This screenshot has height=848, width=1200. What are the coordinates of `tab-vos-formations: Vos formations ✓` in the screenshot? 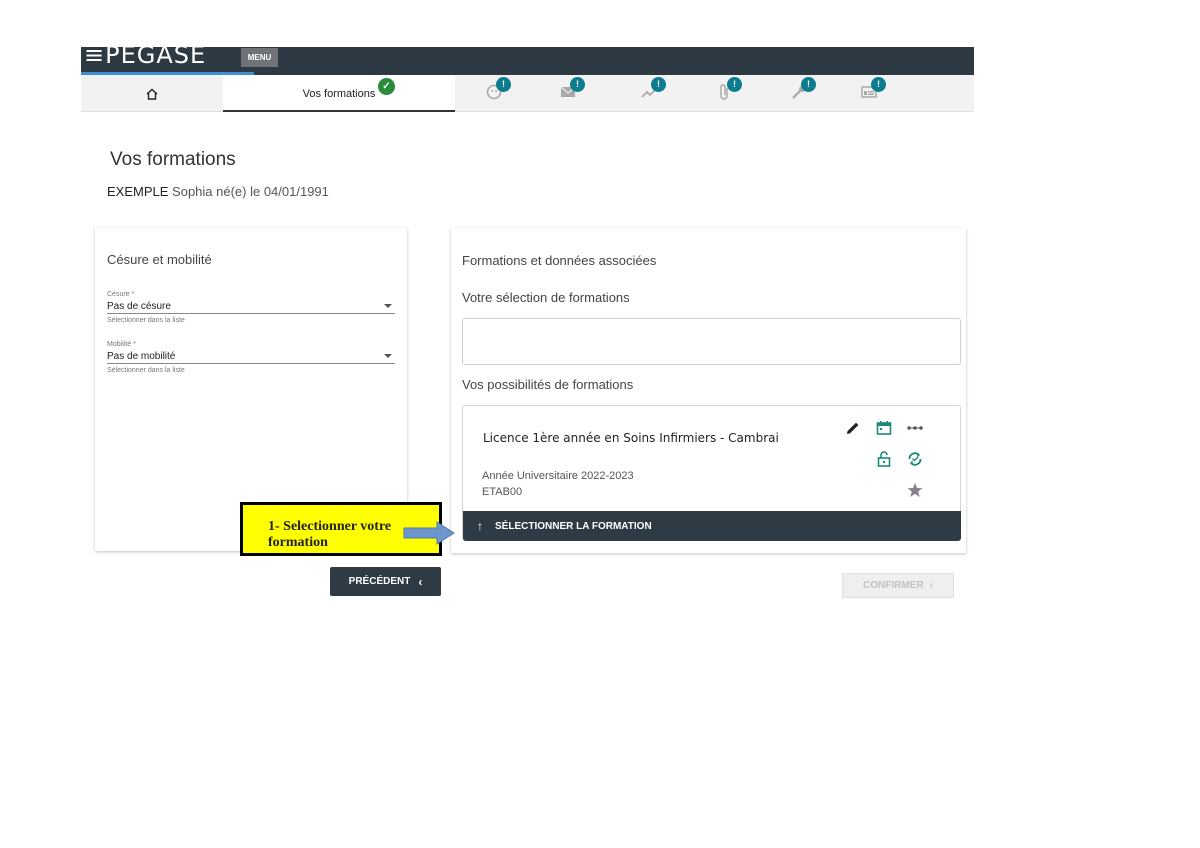 It's located at (339, 93).